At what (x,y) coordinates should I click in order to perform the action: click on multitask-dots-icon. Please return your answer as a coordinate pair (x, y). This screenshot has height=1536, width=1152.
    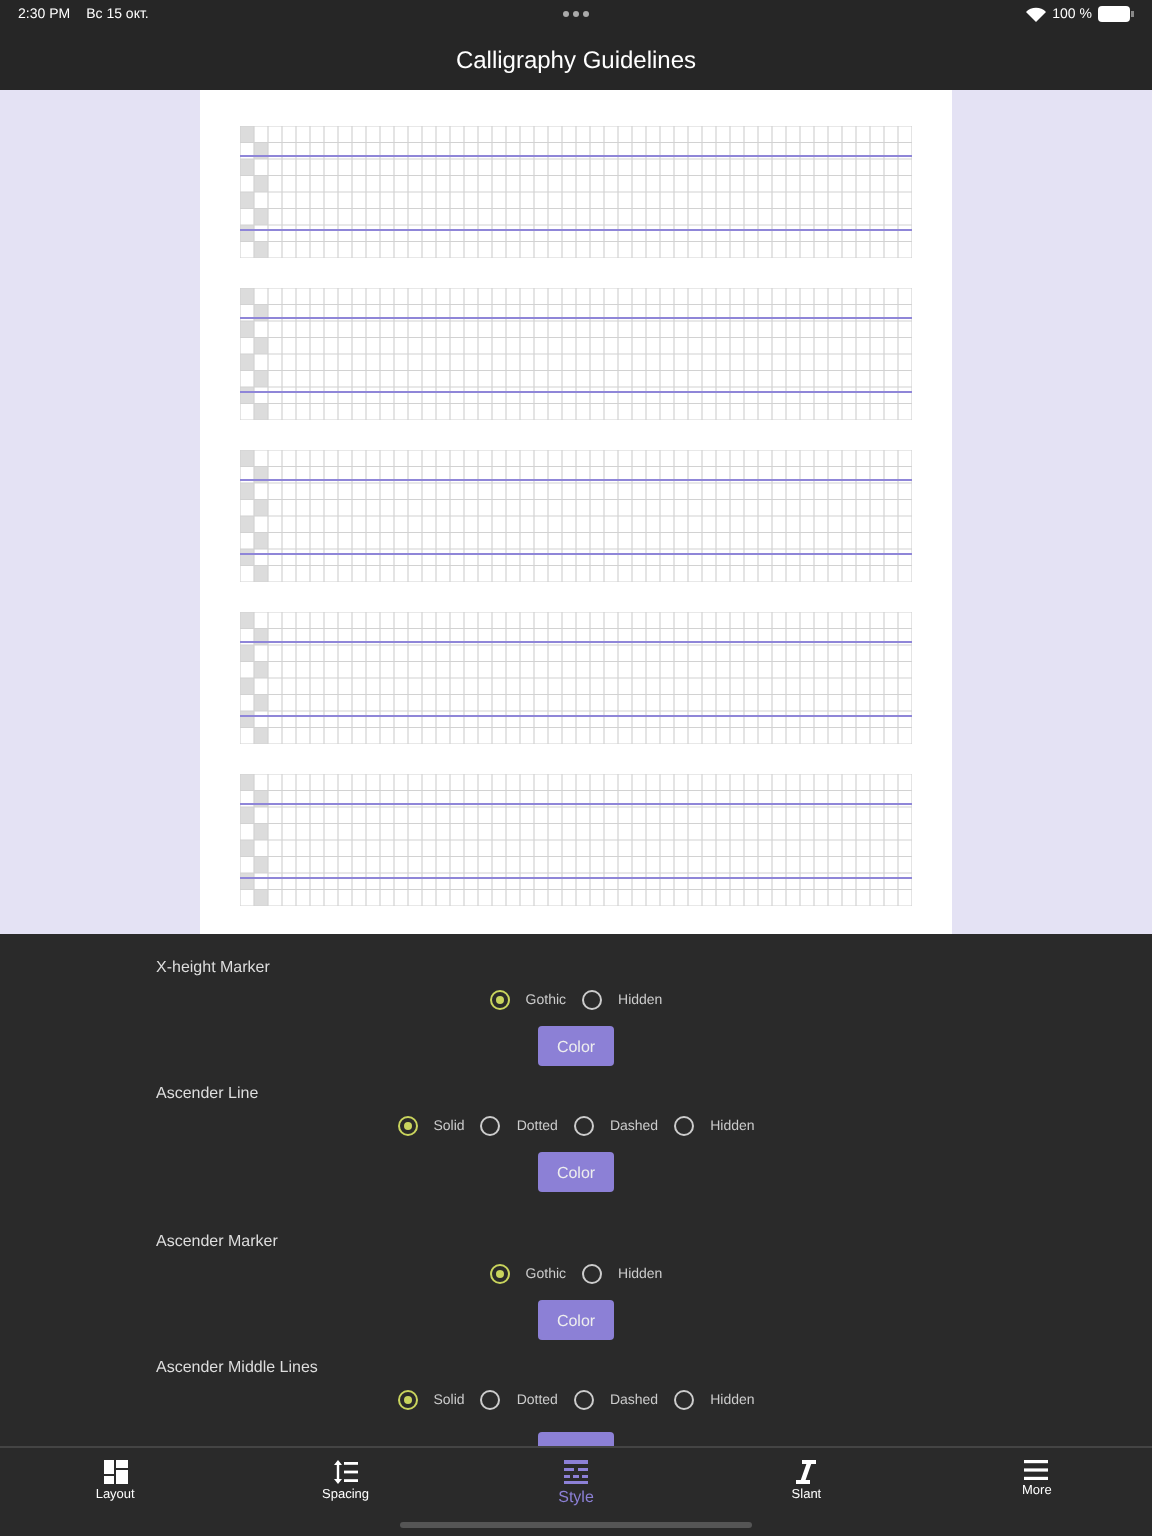
    Looking at the image, I should click on (576, 14).